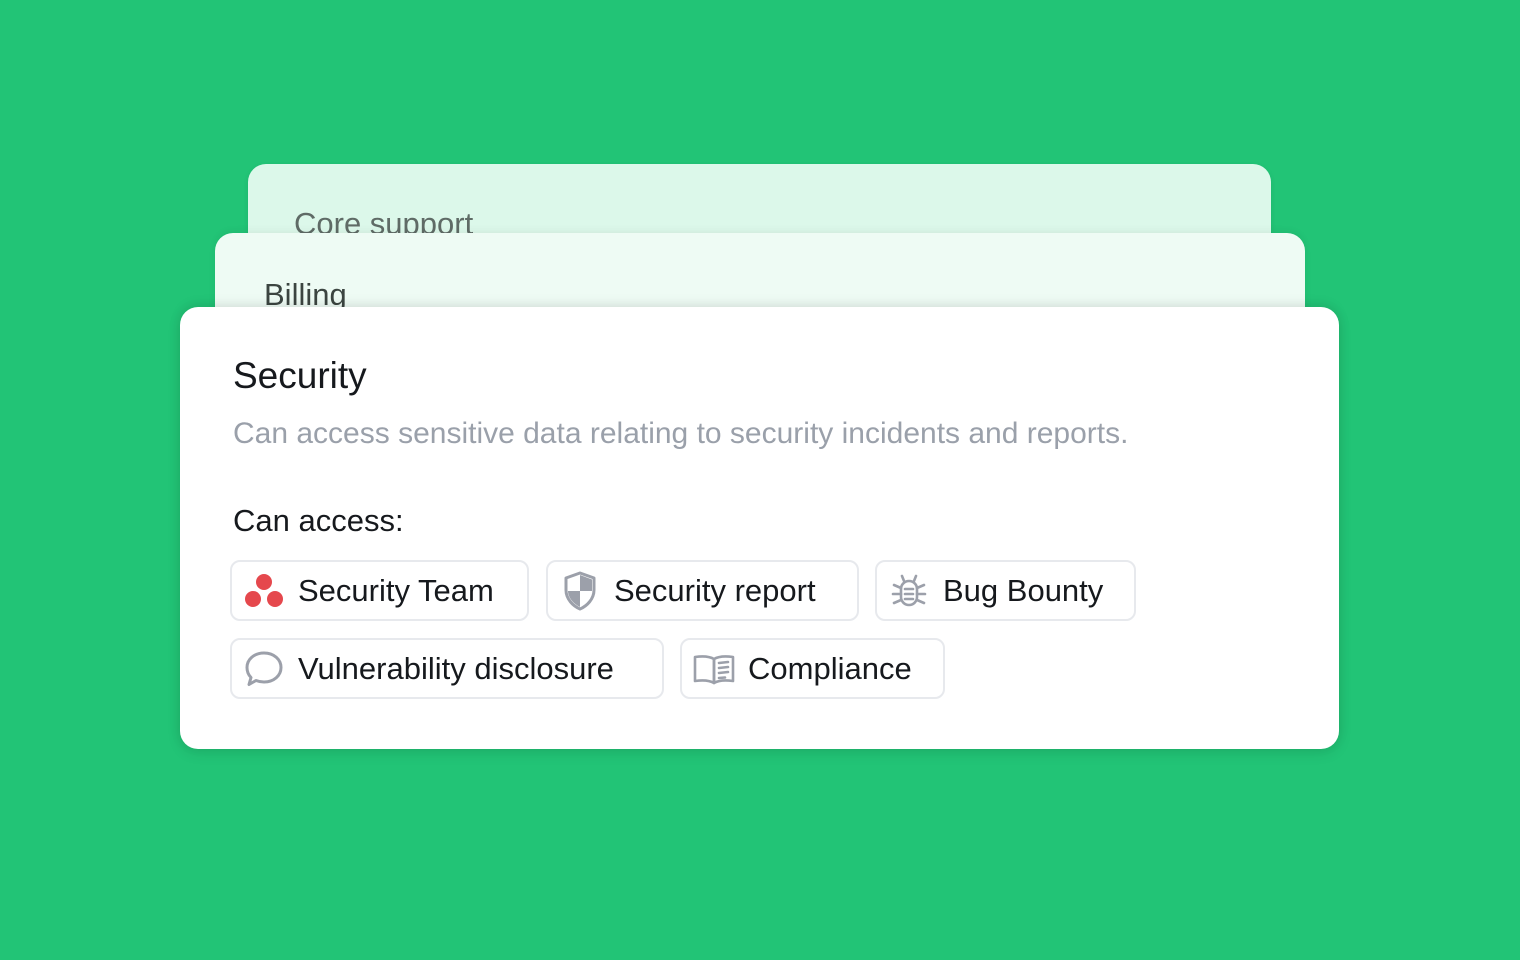 The height and width of the screenshot is (960, 1520). What do you see at coordinates (456, 668) in the screenshot?
I see `chip-label: Vulnerability disclosure` at bounding box center [456, 668].